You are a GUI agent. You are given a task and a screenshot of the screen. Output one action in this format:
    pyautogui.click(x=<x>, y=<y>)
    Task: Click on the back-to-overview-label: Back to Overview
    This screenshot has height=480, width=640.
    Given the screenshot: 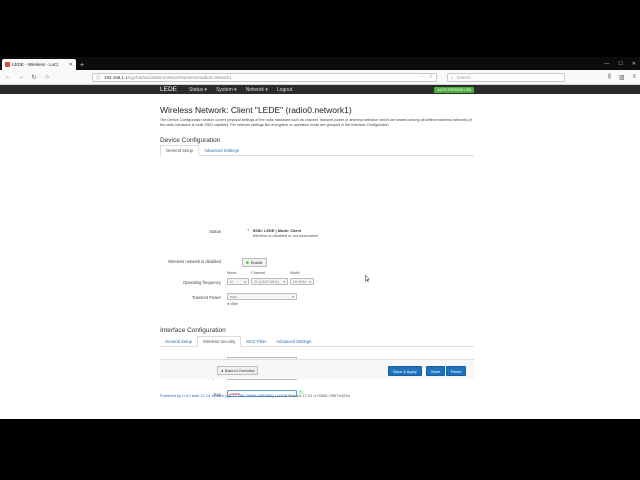 What is the action you would take?
    pyautogui.click(x=239, y=370)
    